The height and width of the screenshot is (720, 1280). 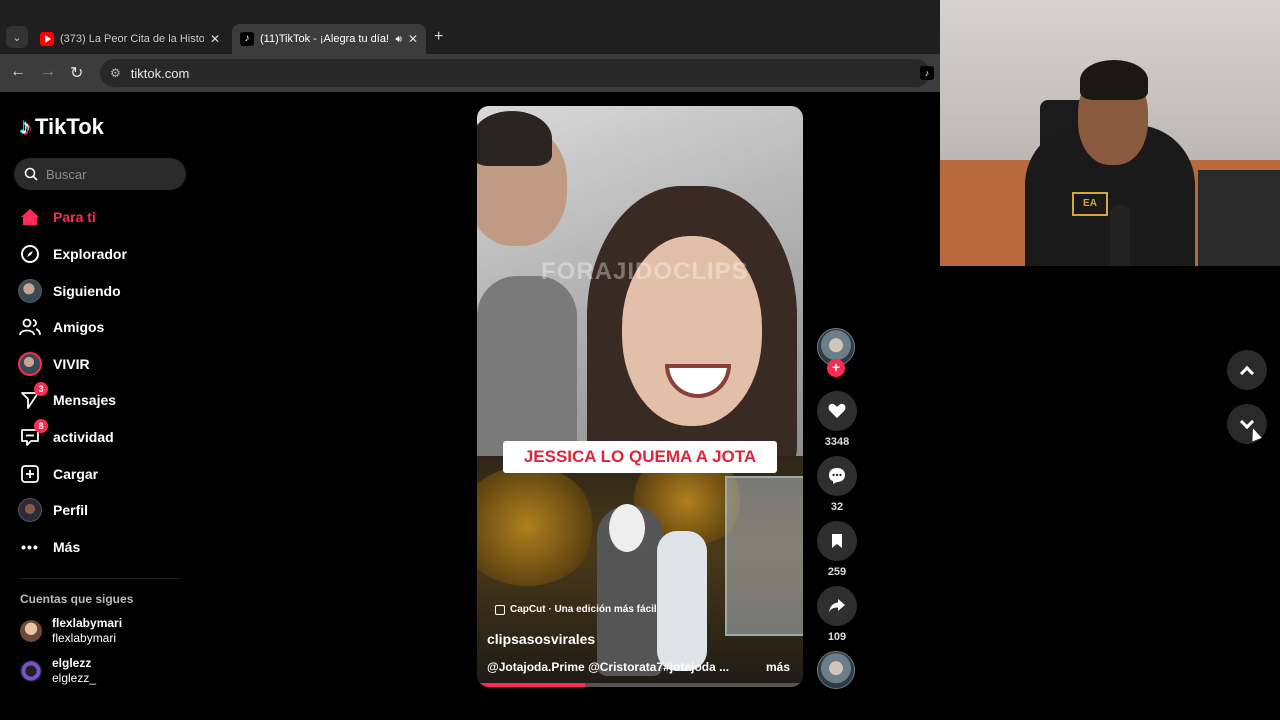 What do you see at coordinates (90, 254) in the screenshot?
I see `nav-label: Explorador` at bounding box center [90, 254].